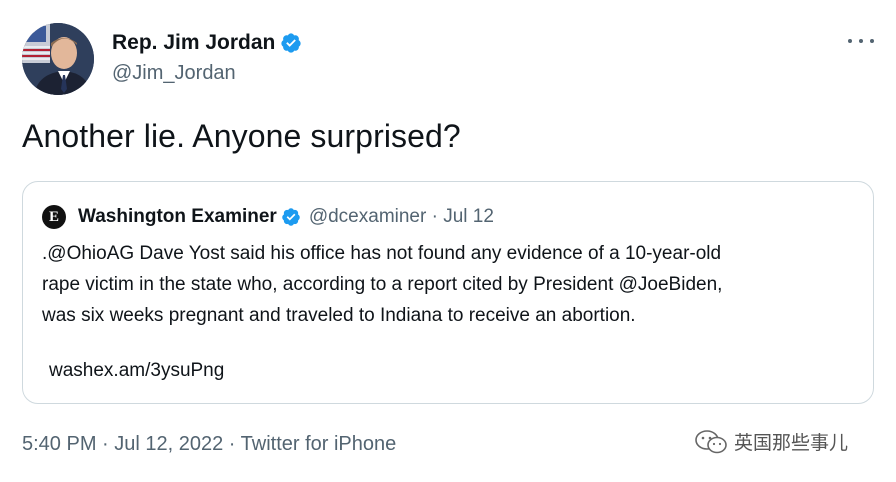 The height and width of the screenshot is (482, 896). I want to click on washington-examiner-logo: E, so click(54, 217).